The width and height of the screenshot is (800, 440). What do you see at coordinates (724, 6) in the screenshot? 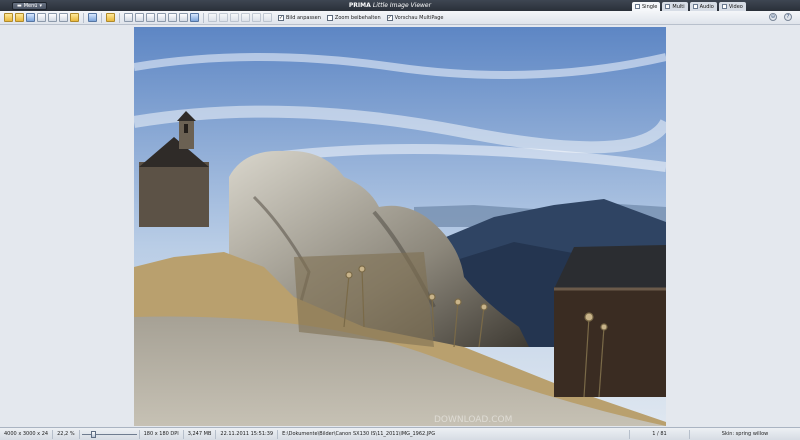
I see `video-icon` at bounding box center [724, 6].